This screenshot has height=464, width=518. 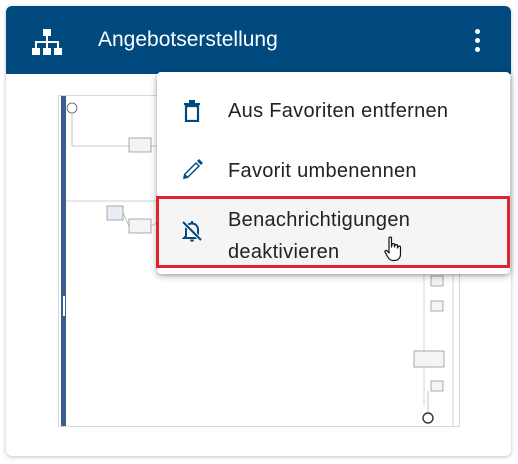 I want to click on pencil-icon, so click(x=193, y=169).